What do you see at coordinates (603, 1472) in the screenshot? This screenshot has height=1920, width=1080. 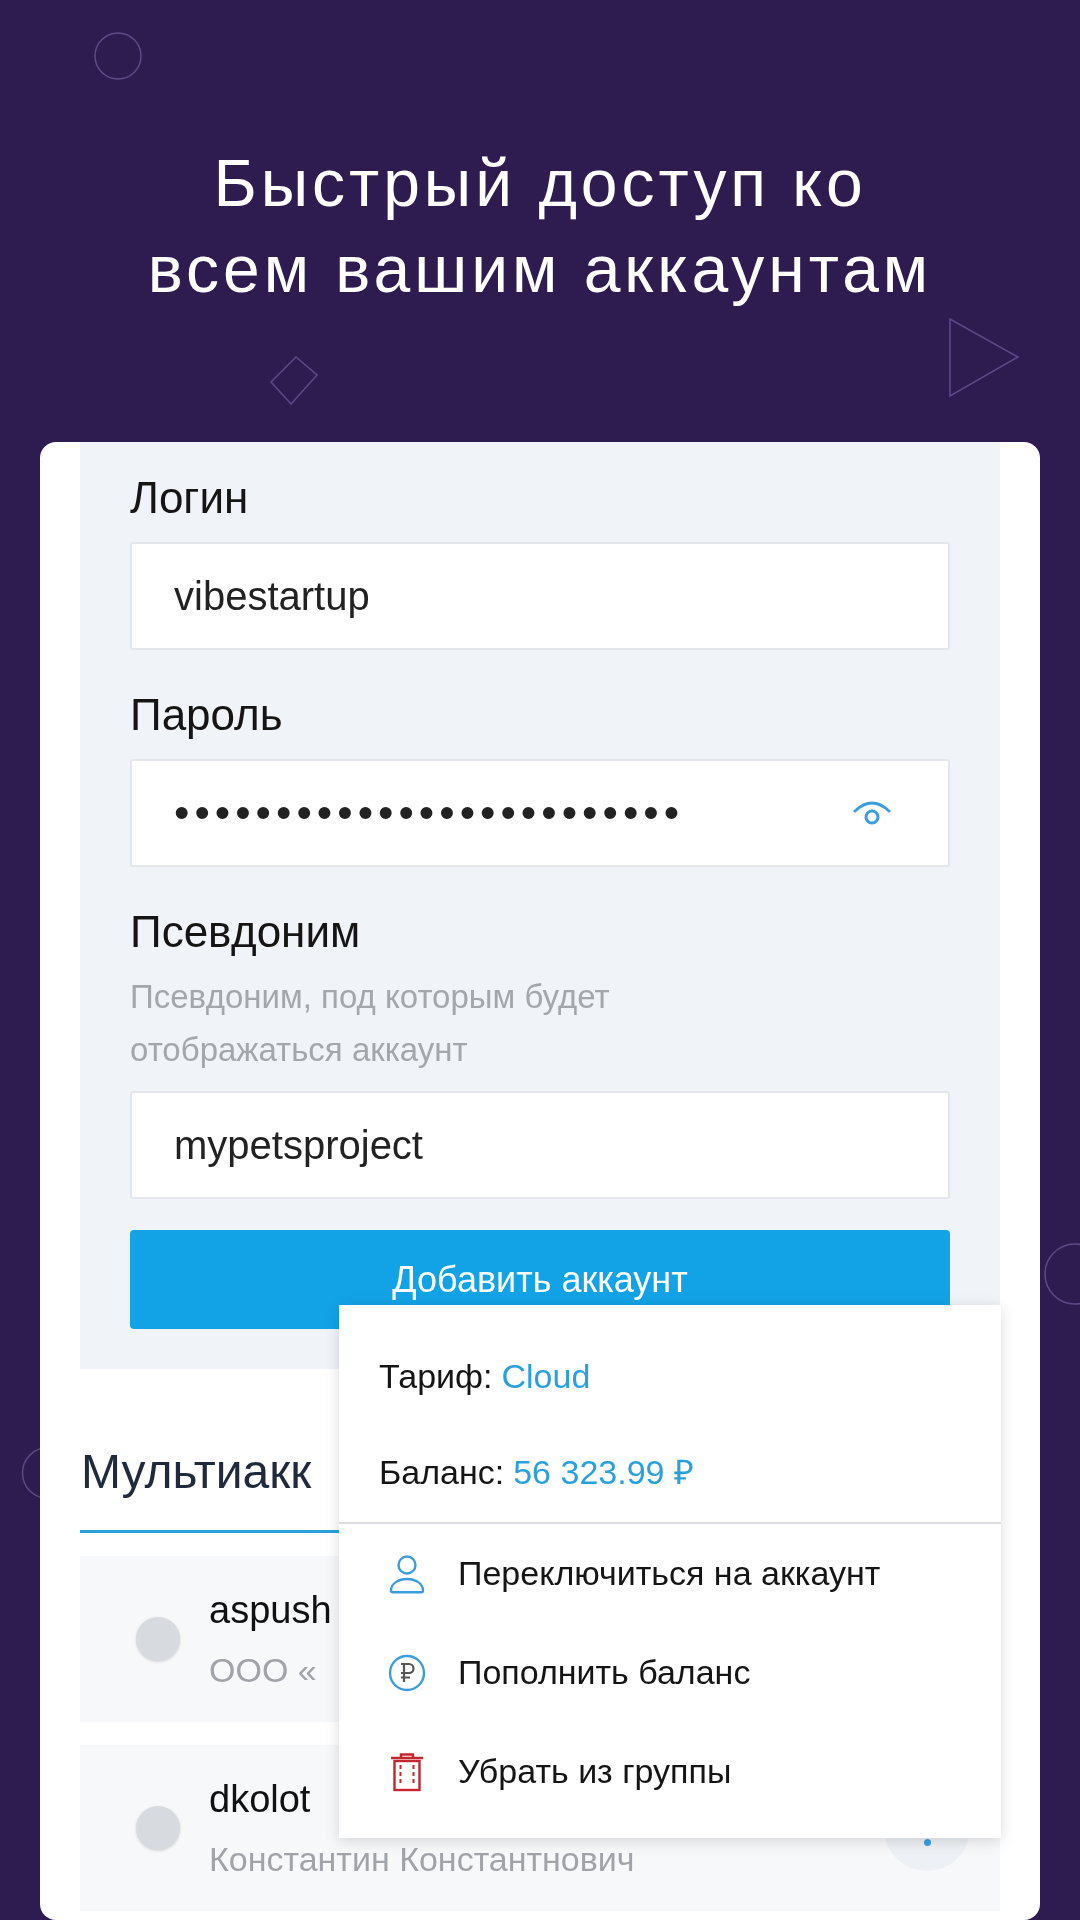 I see `detail-value: 56 323.99 ₽` at bounding box center [603, 1472].